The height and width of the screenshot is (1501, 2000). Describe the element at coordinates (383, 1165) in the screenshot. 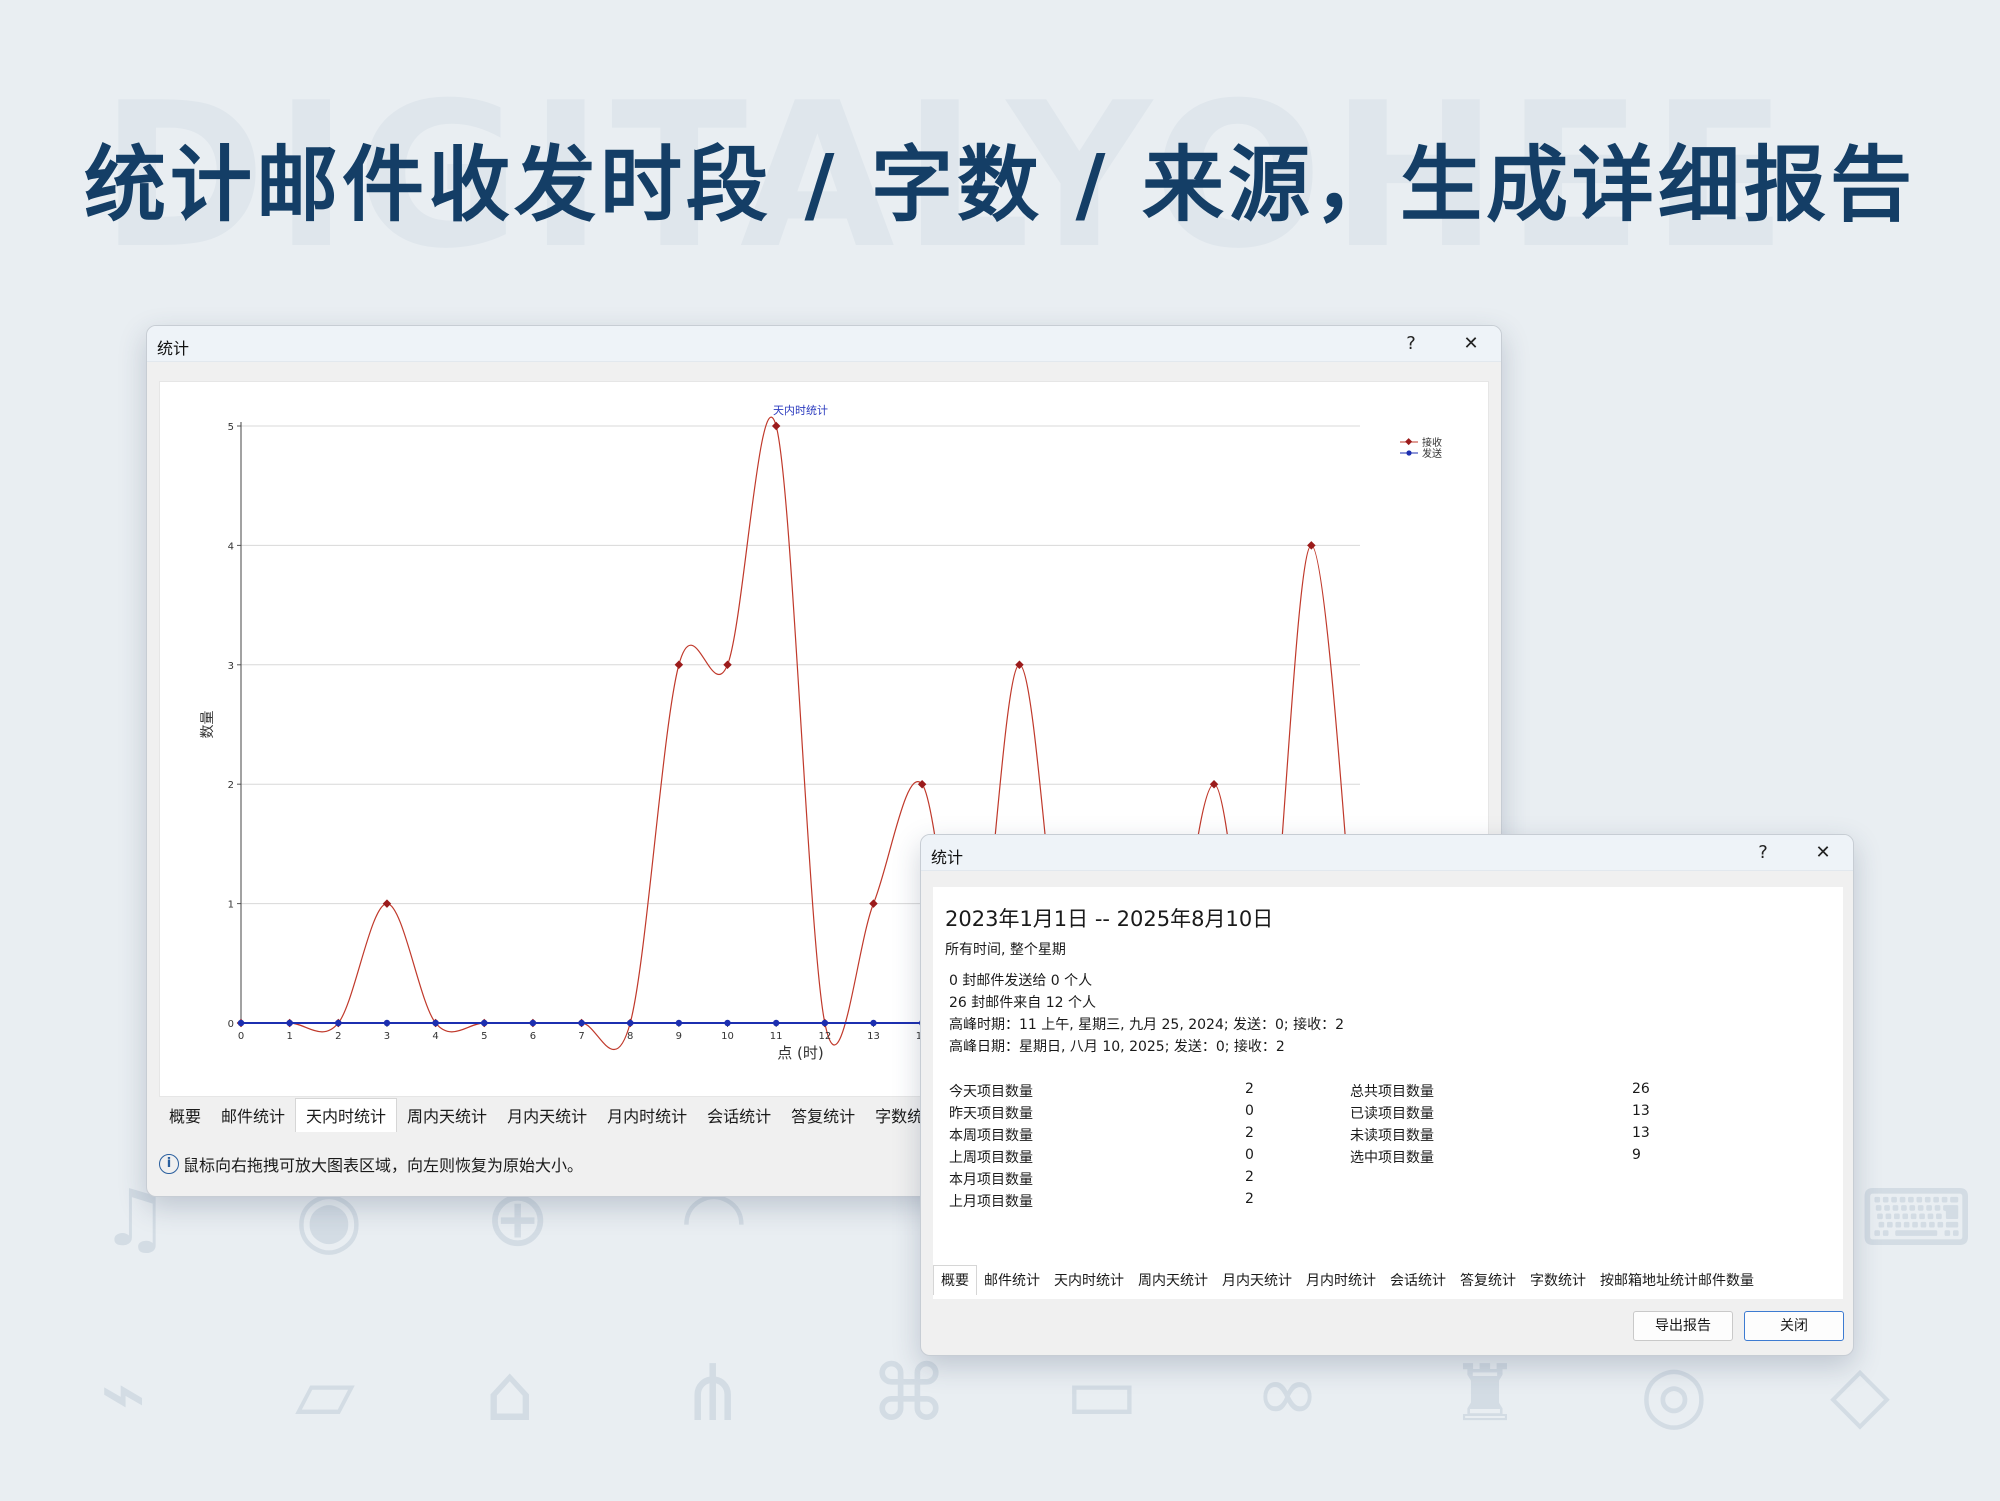

I see `zoom-hint-text: 鼠标向右拖拽可放大图表区域，向左则恢复为原始大小。` at that location.